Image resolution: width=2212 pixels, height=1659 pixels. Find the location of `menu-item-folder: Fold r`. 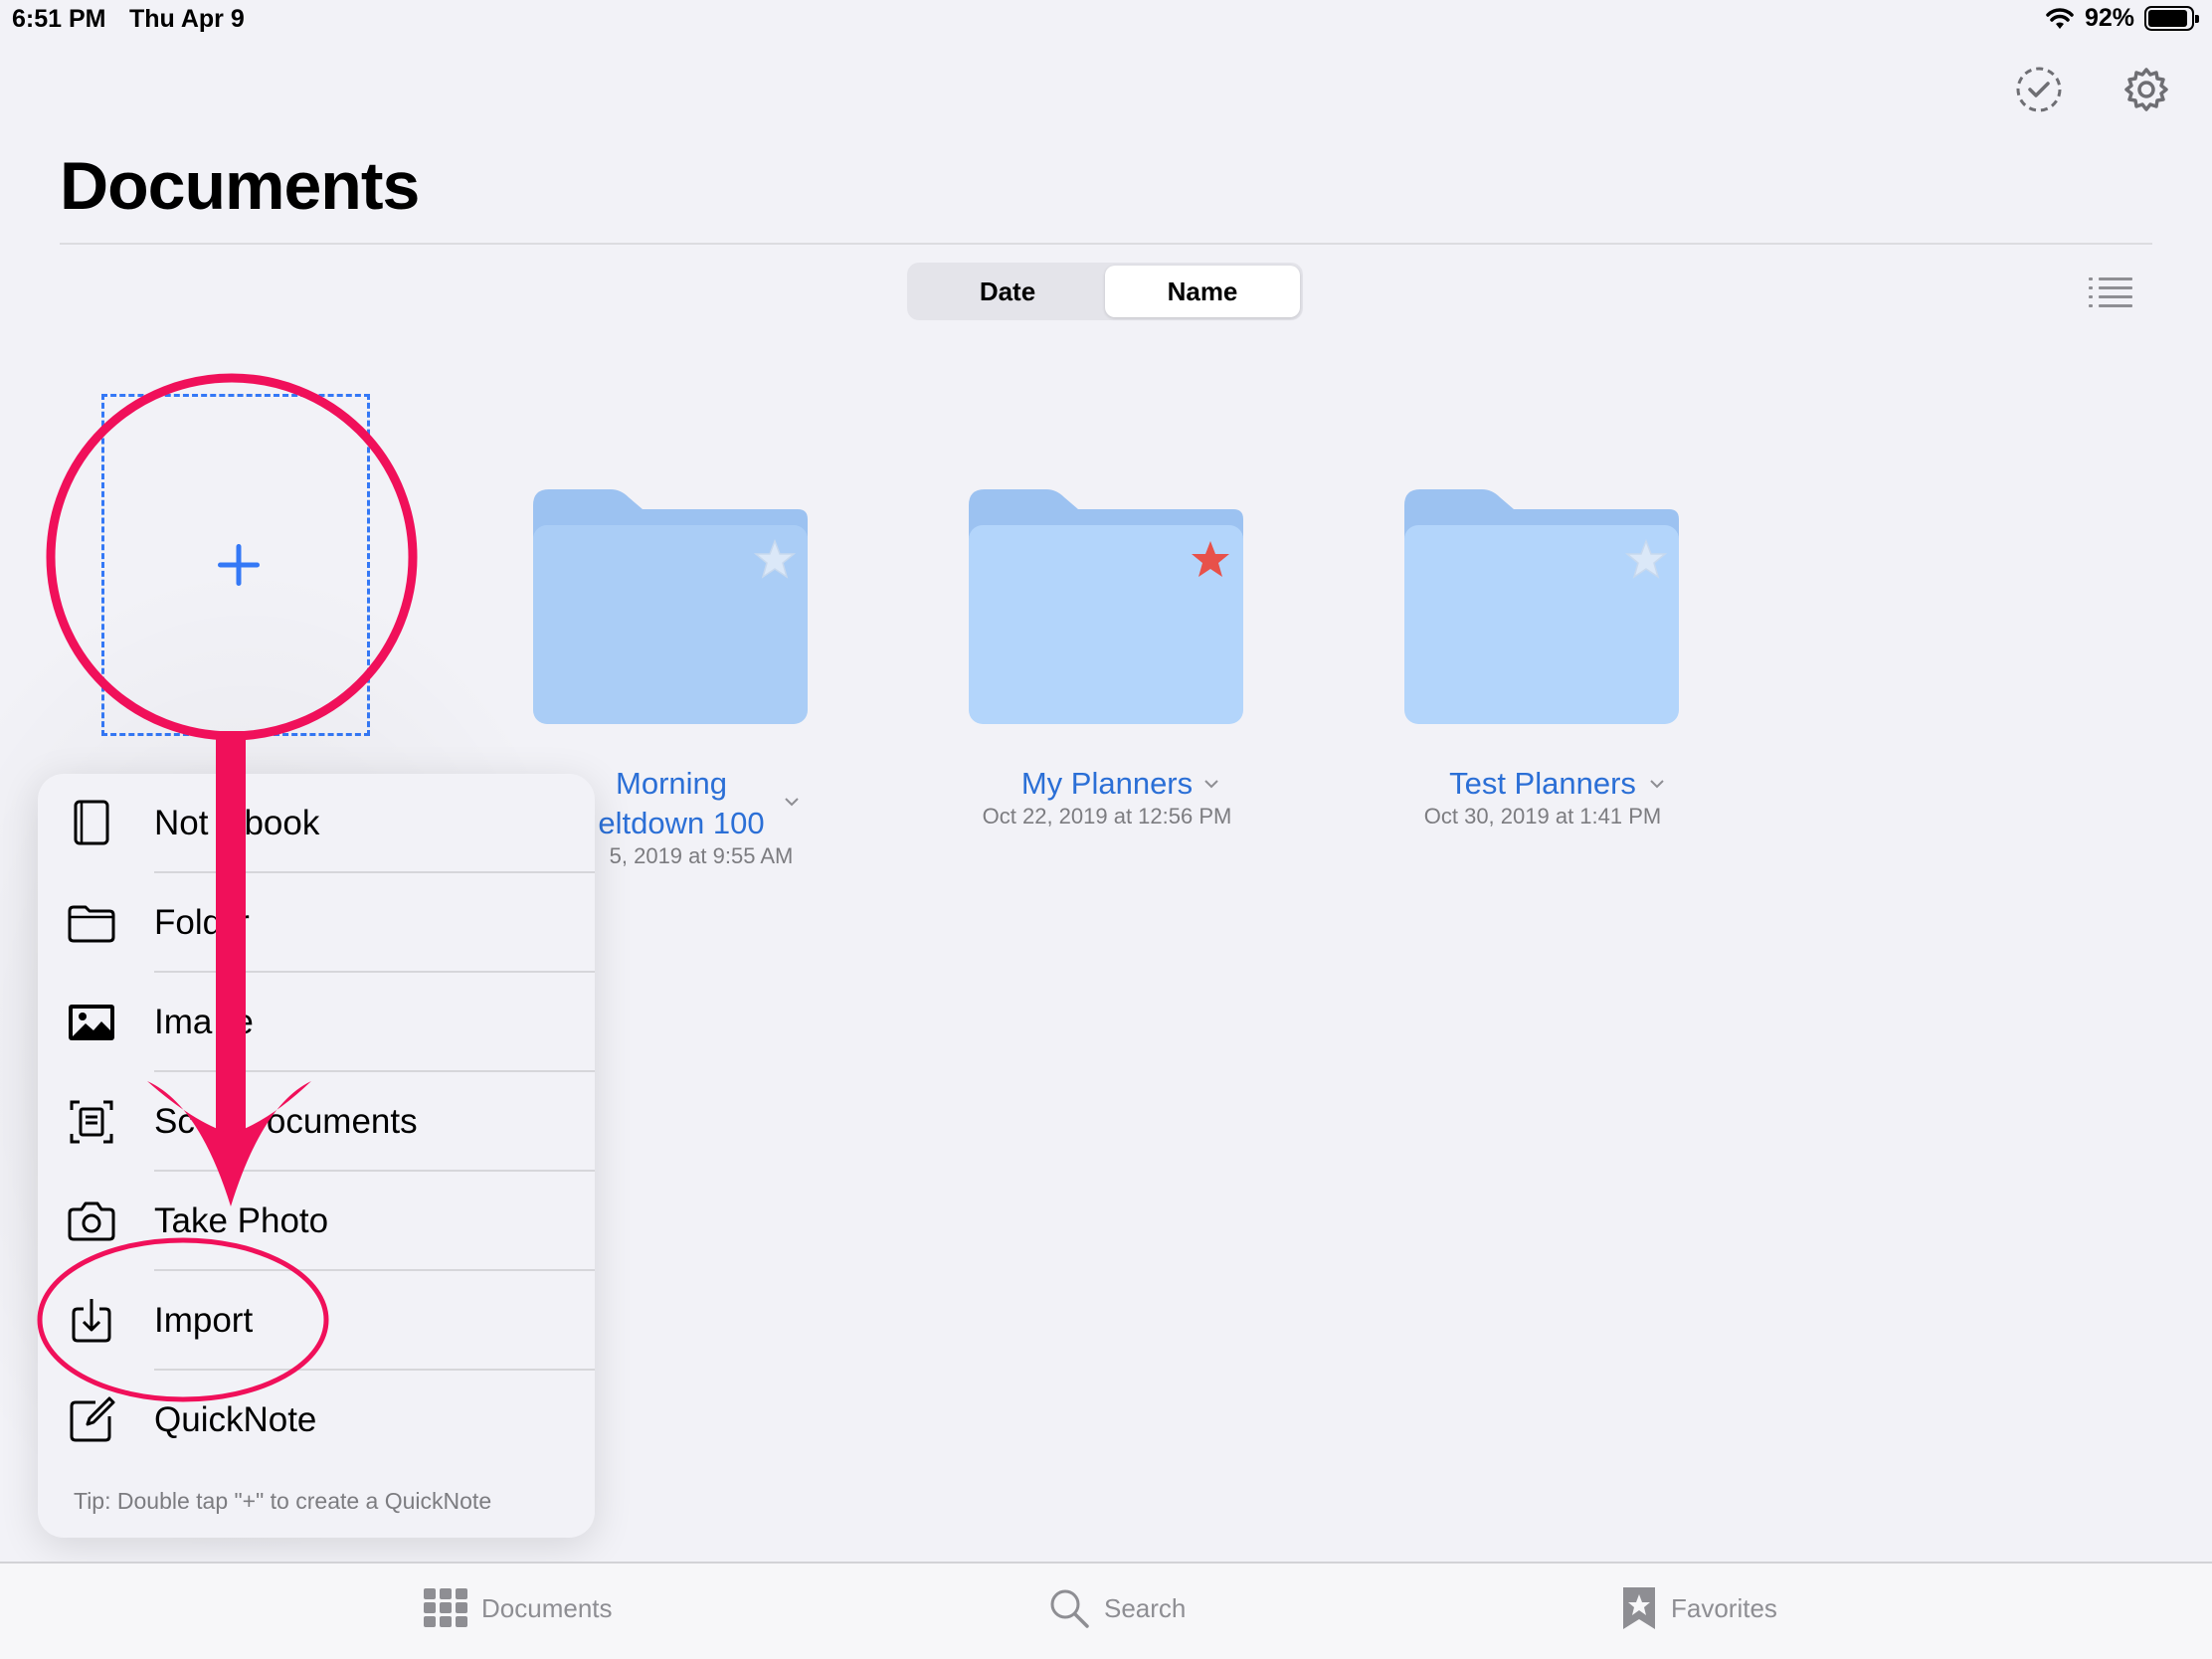

menu-item-folder: Fold r is located at coordinates (316, 923).